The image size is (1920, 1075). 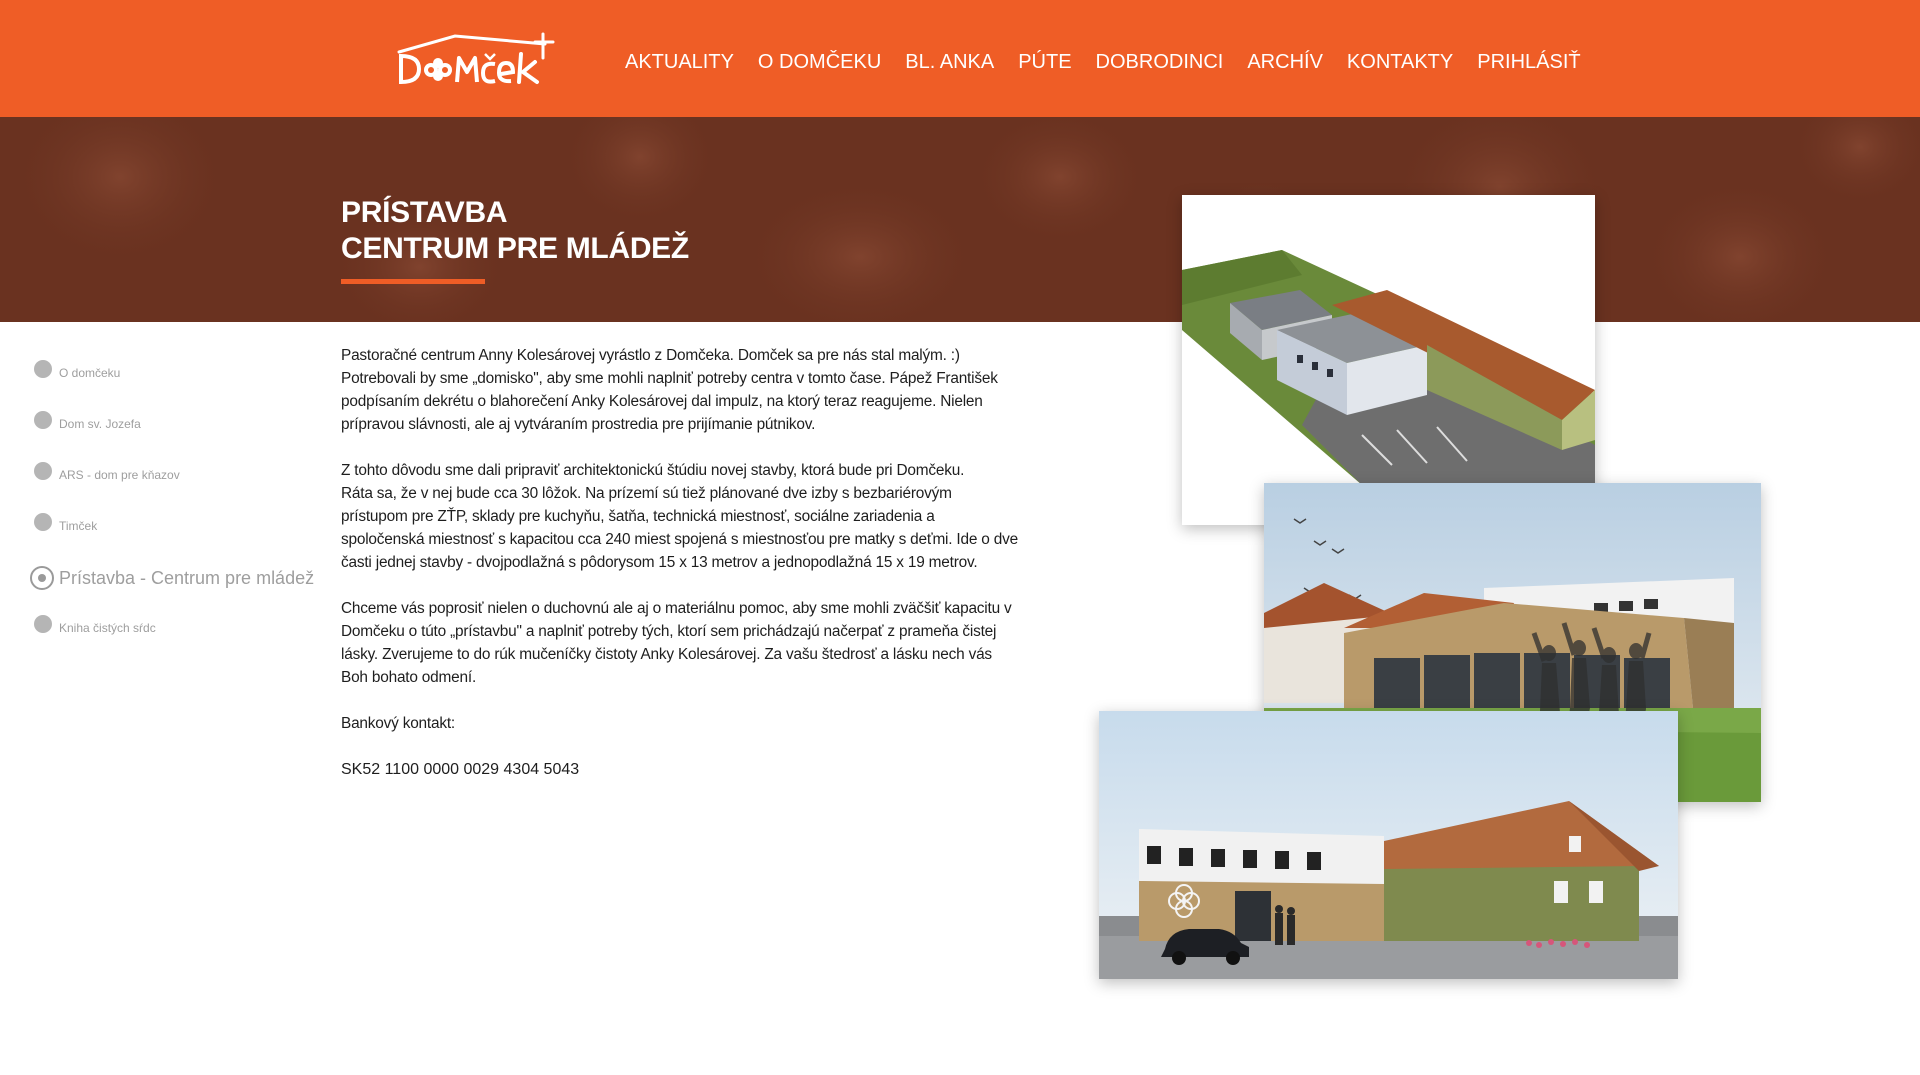 I want to click on nav-kontakty: KONTAKTY, so click(x=1400, y=62).